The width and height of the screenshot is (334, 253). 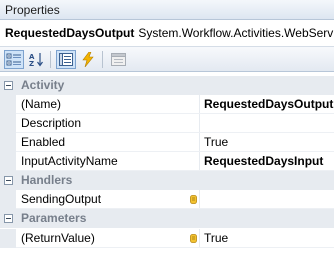 I want to click on alphabetical-icon: A Z, so click(x=36, y=60).